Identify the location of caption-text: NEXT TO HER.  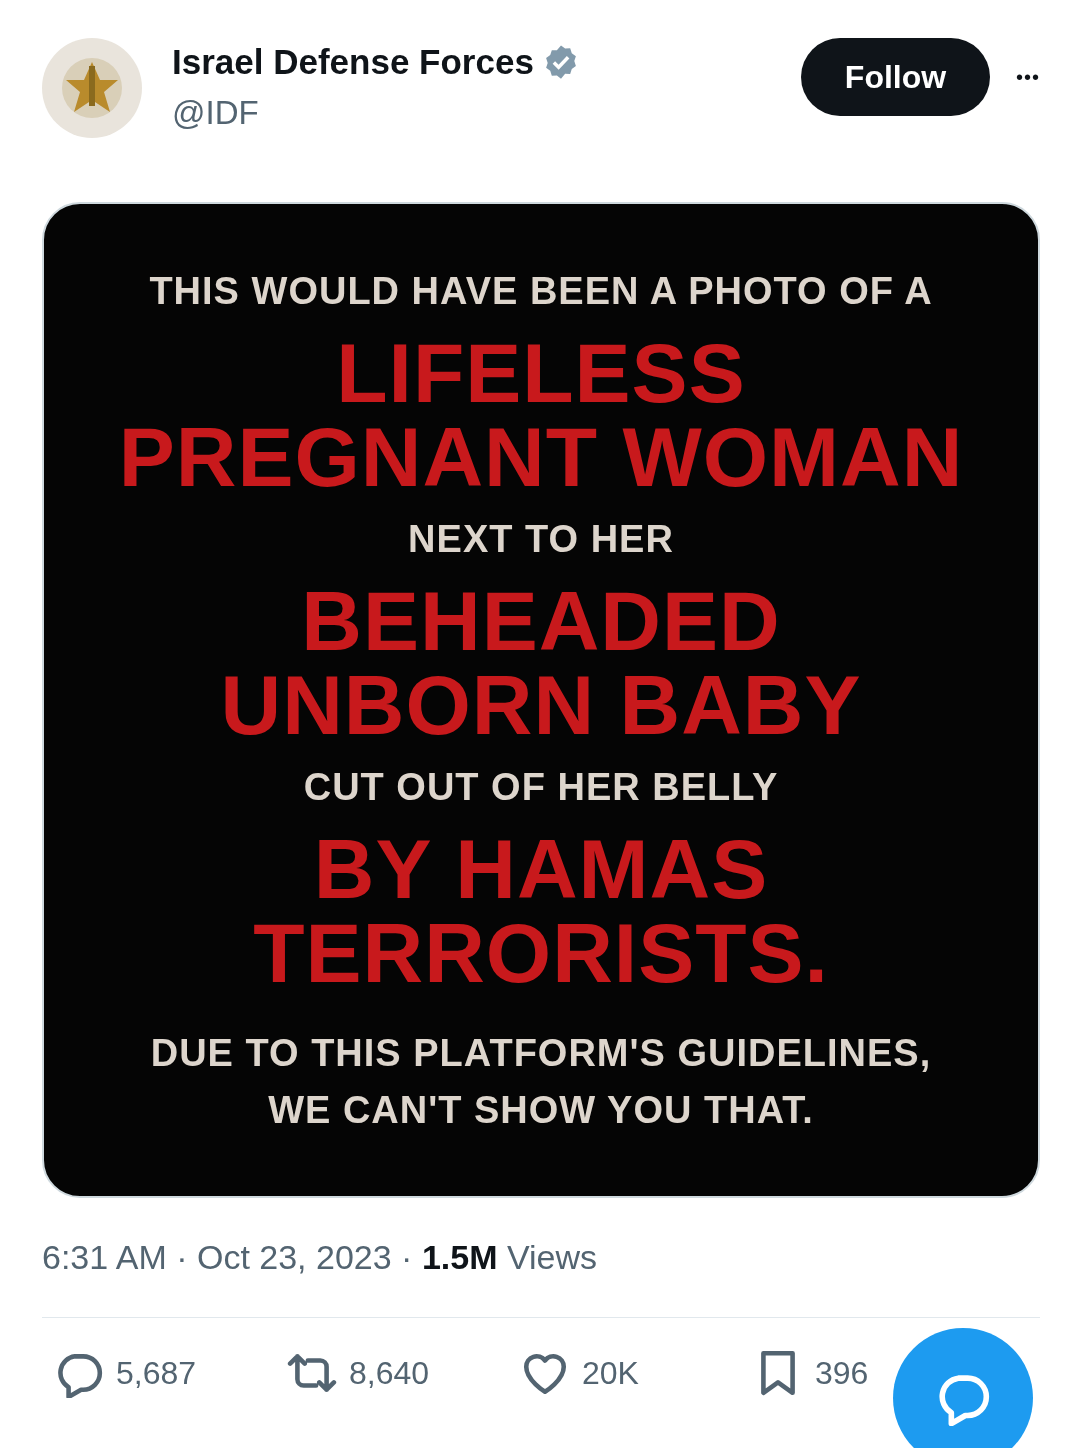
(541, 539).